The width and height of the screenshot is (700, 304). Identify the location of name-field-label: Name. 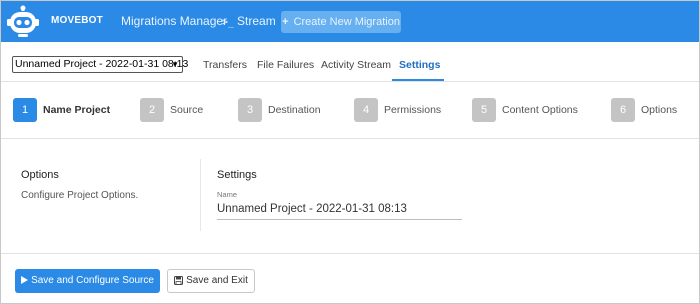
(227, 194).